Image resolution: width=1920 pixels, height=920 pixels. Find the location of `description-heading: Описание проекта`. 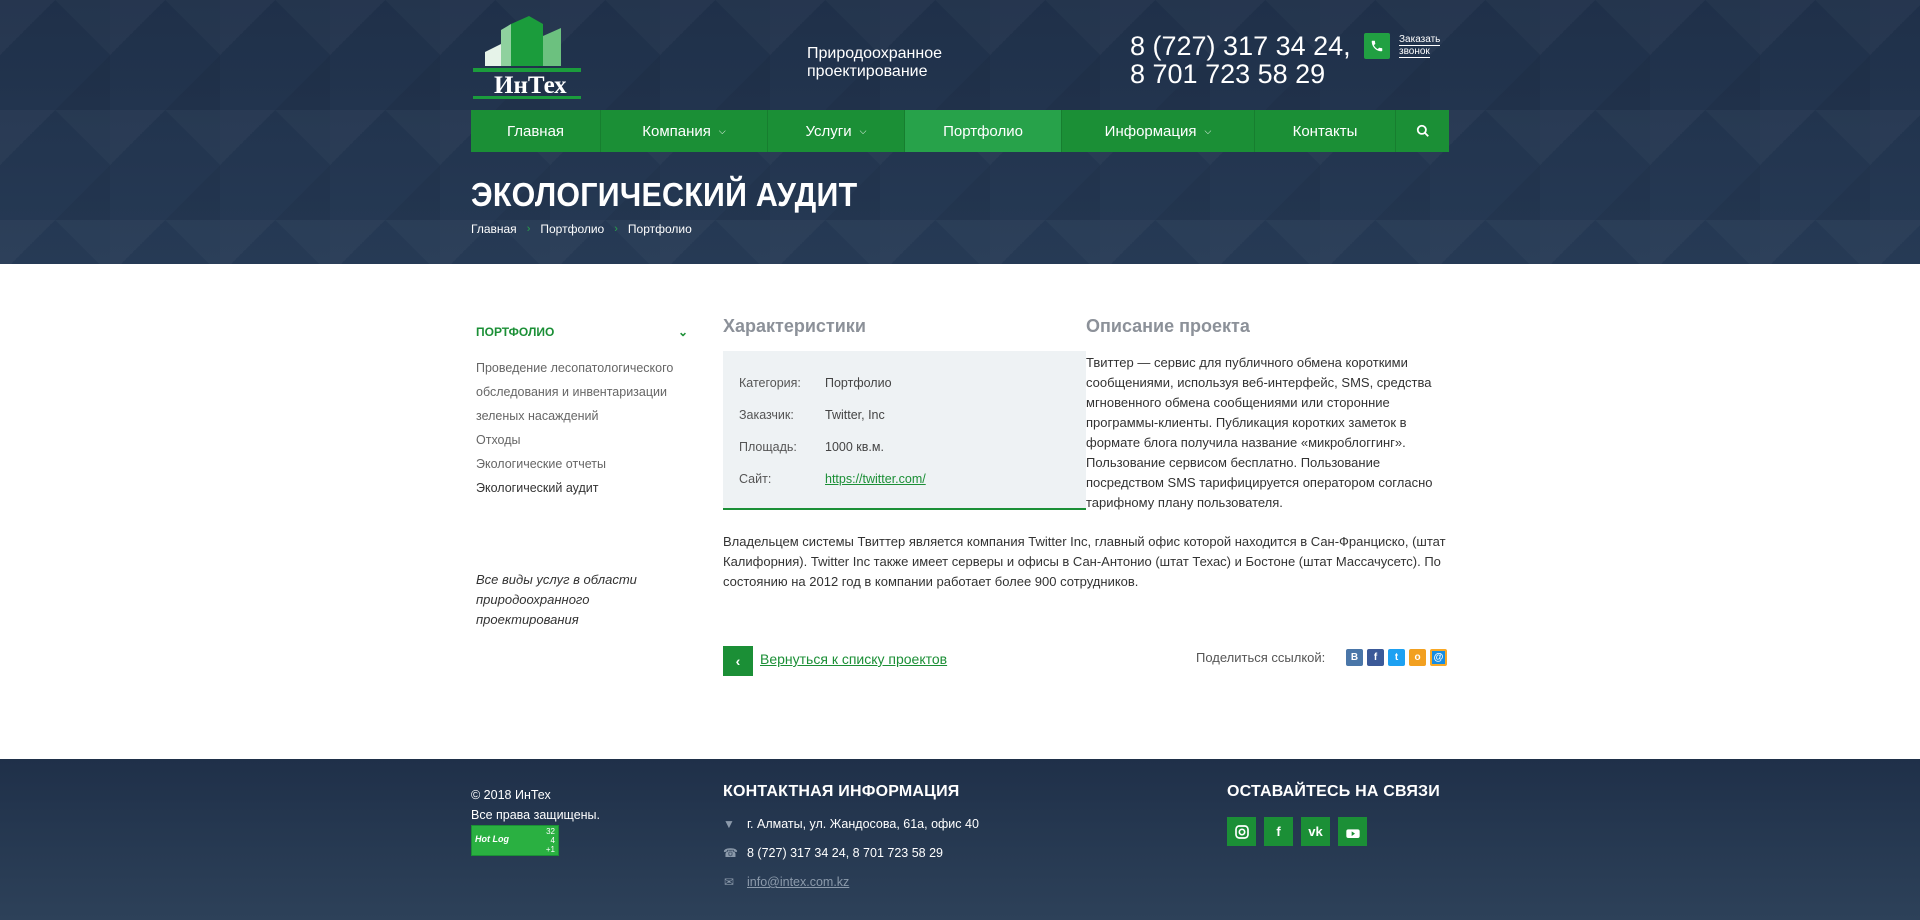

description-heading: Описание проекта is located at coordinates (1168, 326).